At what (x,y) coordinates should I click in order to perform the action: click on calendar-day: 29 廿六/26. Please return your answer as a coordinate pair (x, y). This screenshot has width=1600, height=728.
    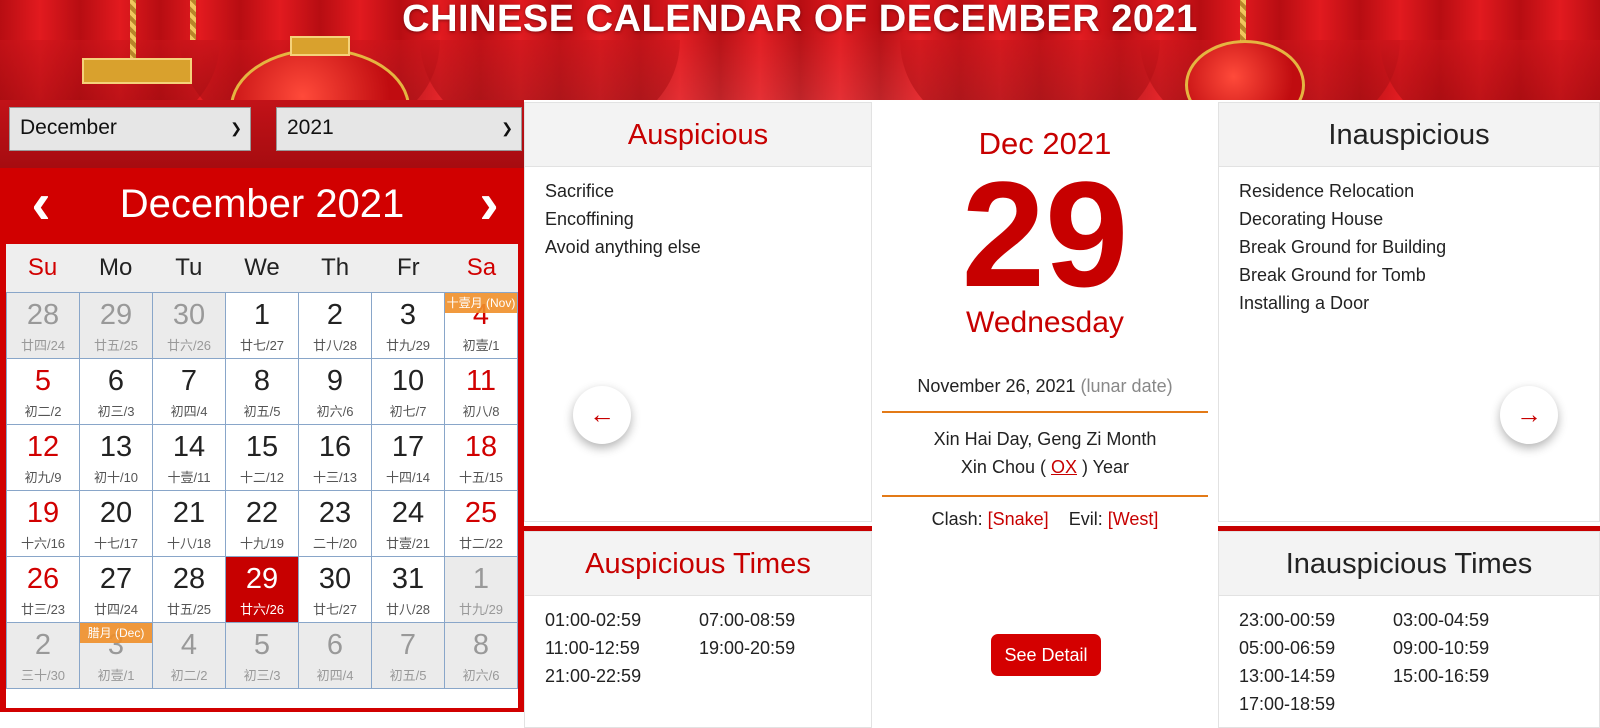
    Looking at the image, I should click on (262, 590).